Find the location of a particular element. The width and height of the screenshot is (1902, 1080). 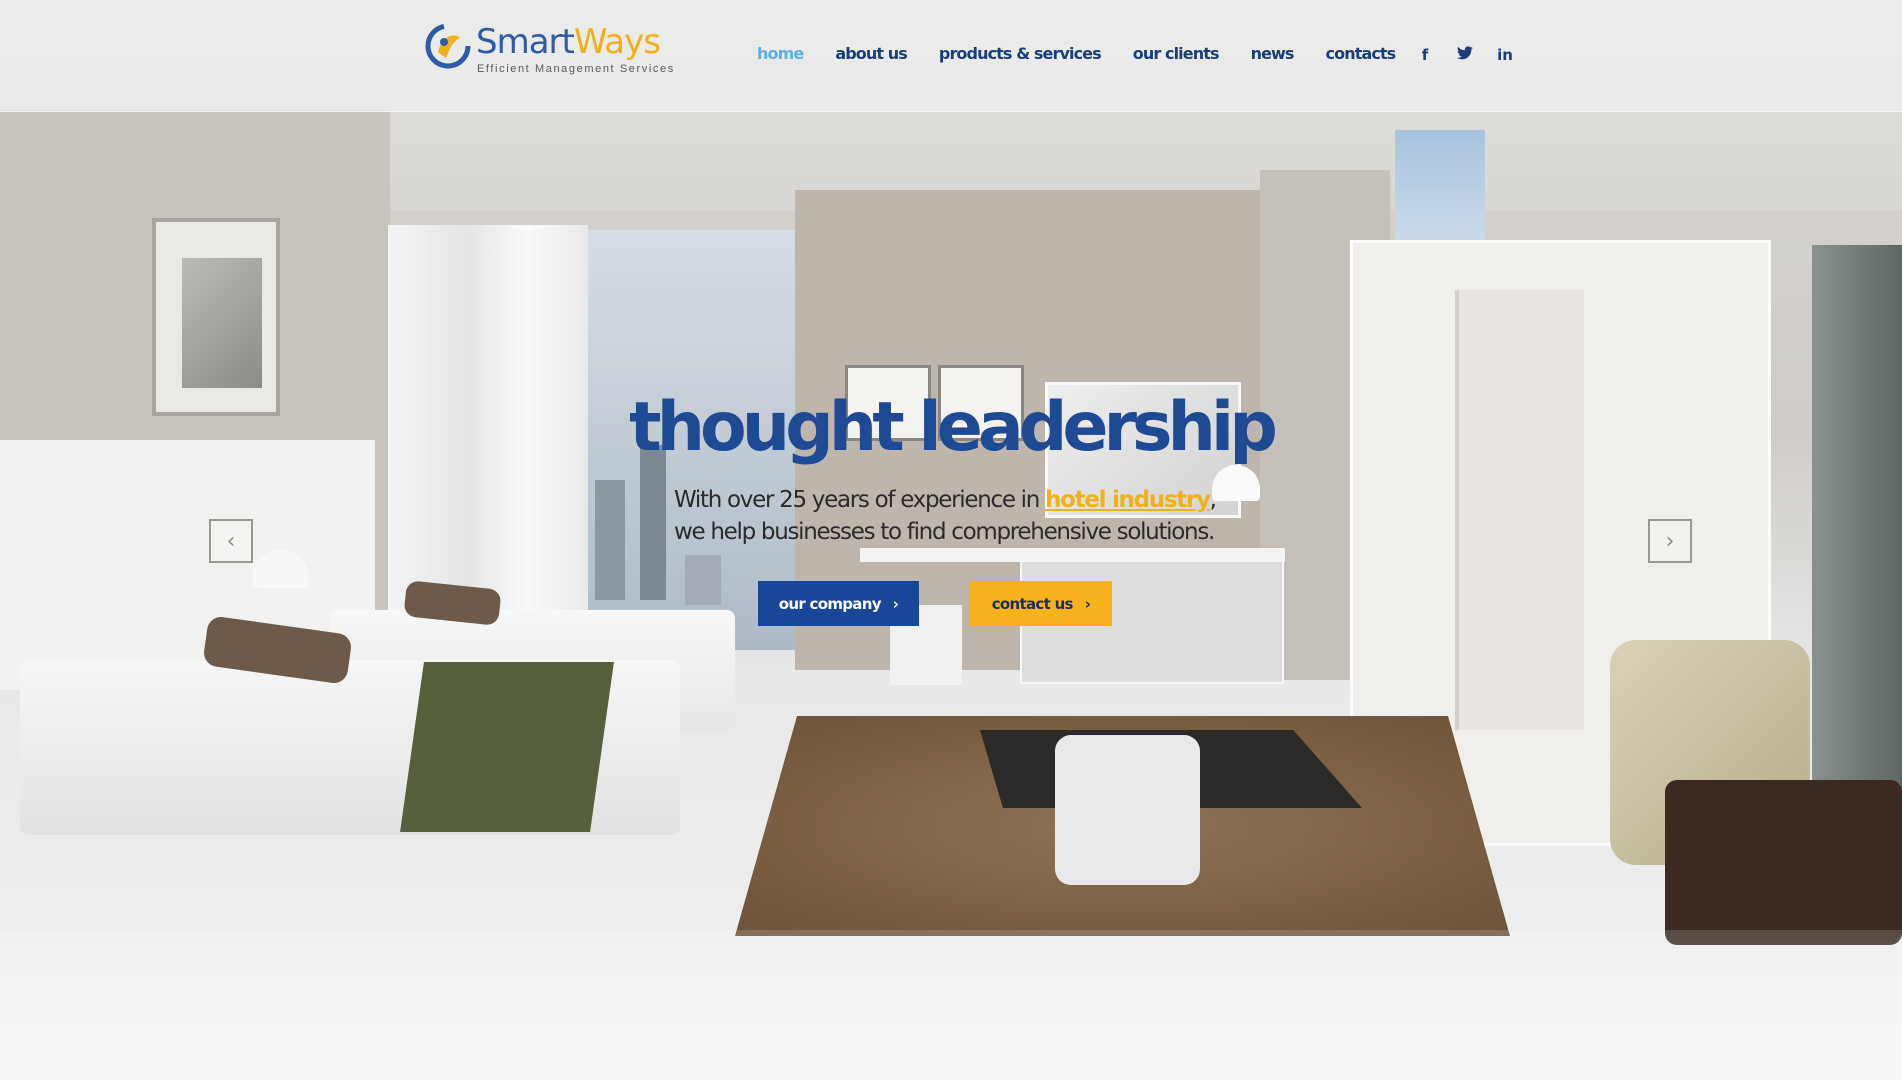

nav-item-home: home is located at coordinates (780, 53).